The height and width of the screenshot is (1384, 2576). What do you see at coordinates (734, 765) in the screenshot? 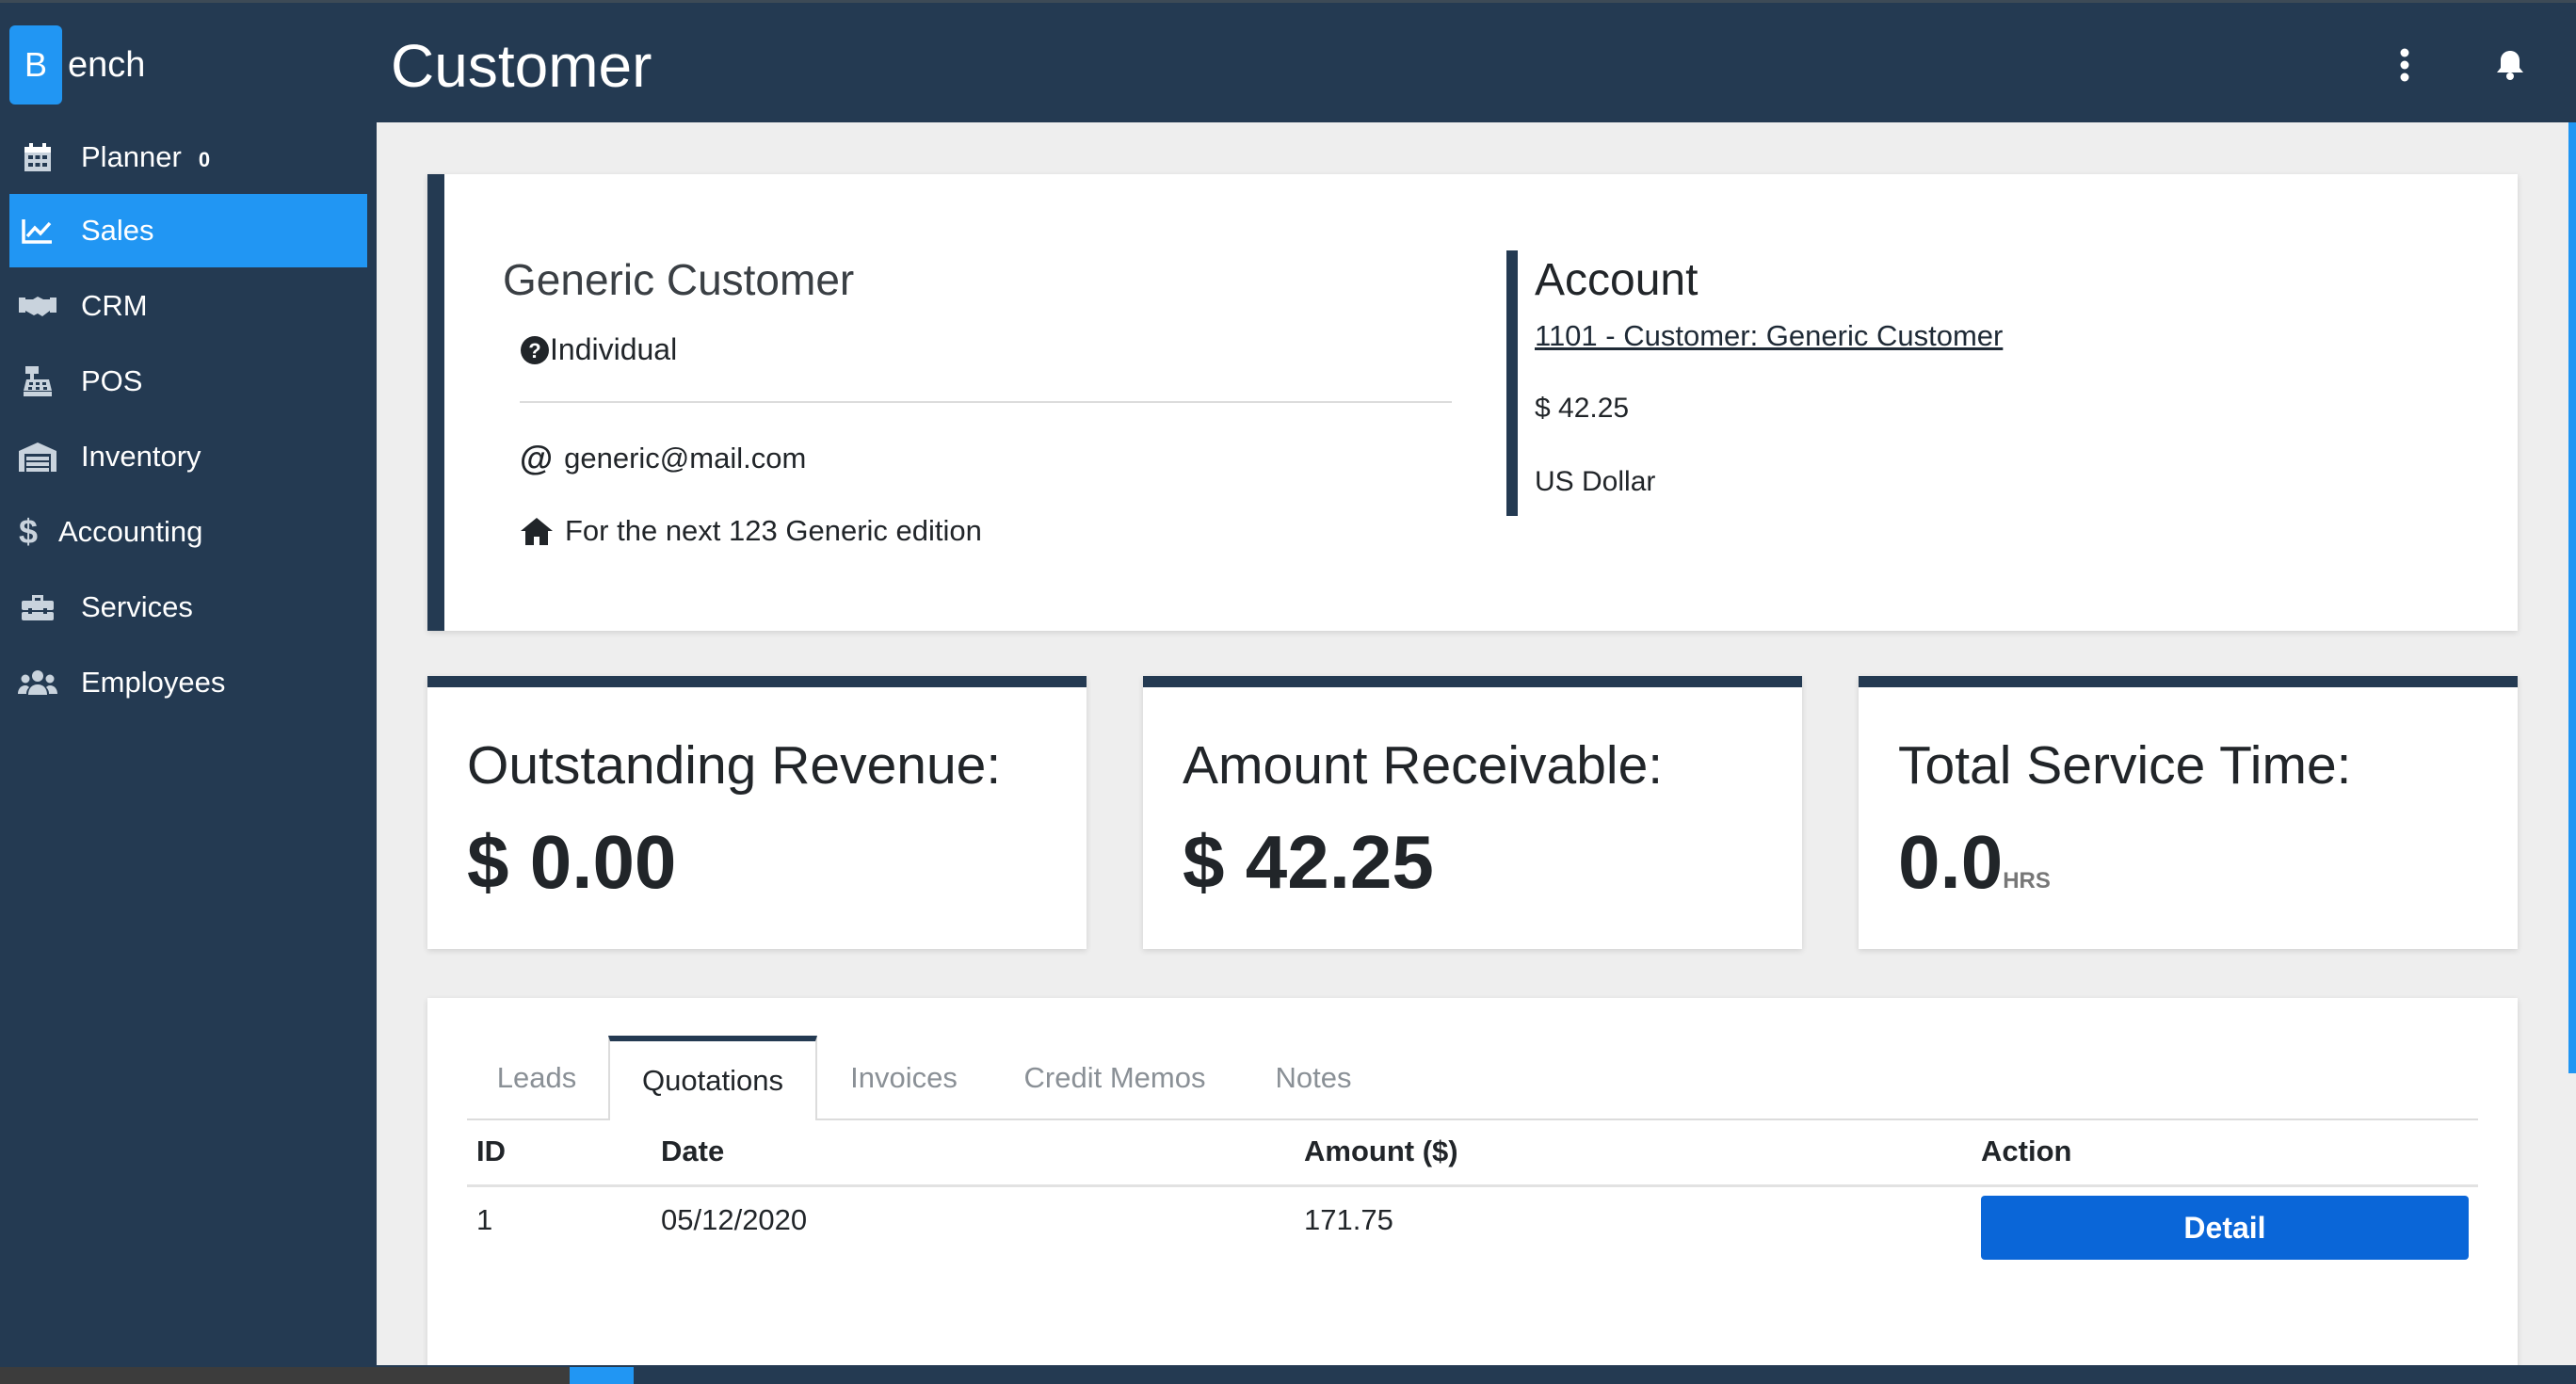
I see `stat-title: Outstanding Revenue:` at bounding box center [734, 765].